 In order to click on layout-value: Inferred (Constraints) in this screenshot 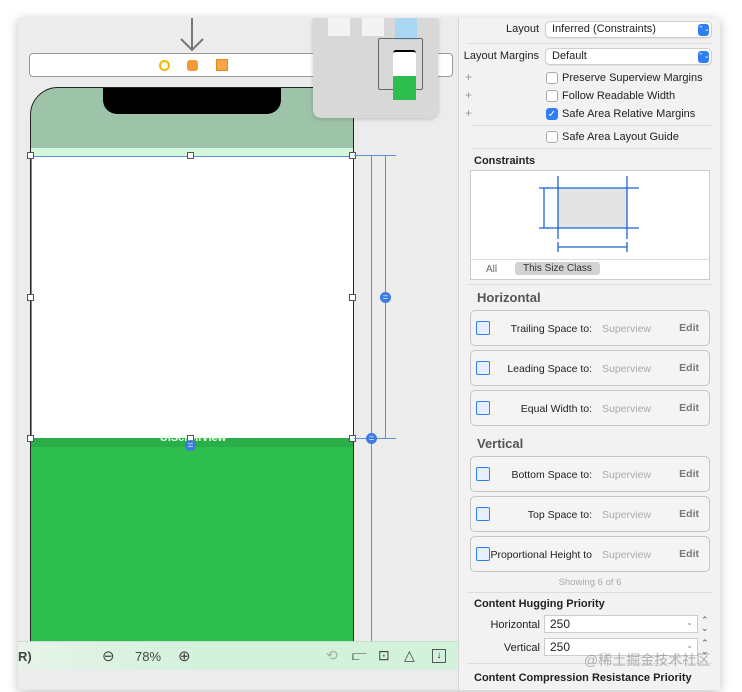, I will do `click(604, 29)`.